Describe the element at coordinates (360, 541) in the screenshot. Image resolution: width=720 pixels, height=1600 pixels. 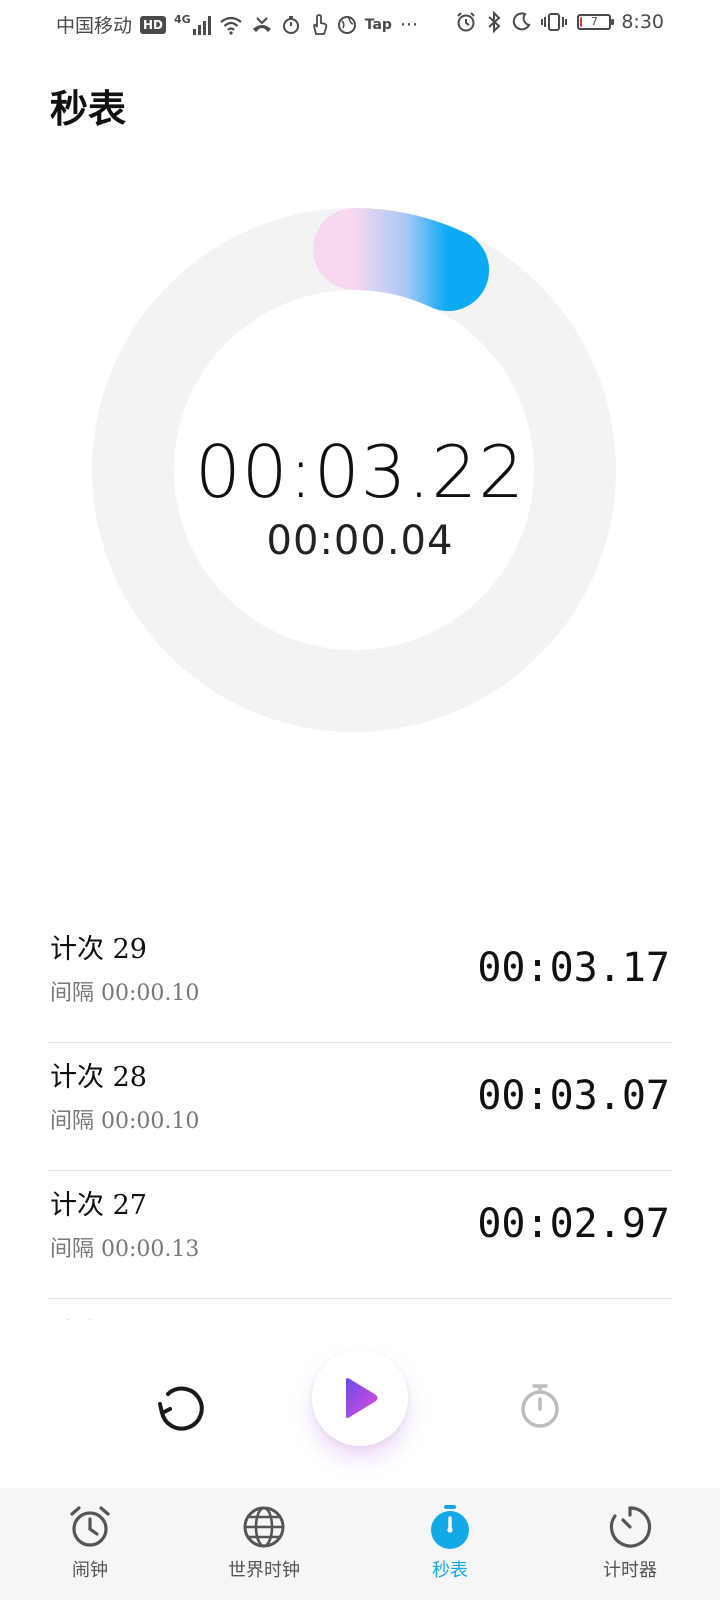
I see `current-lap-time: 00:00.04` at that location.